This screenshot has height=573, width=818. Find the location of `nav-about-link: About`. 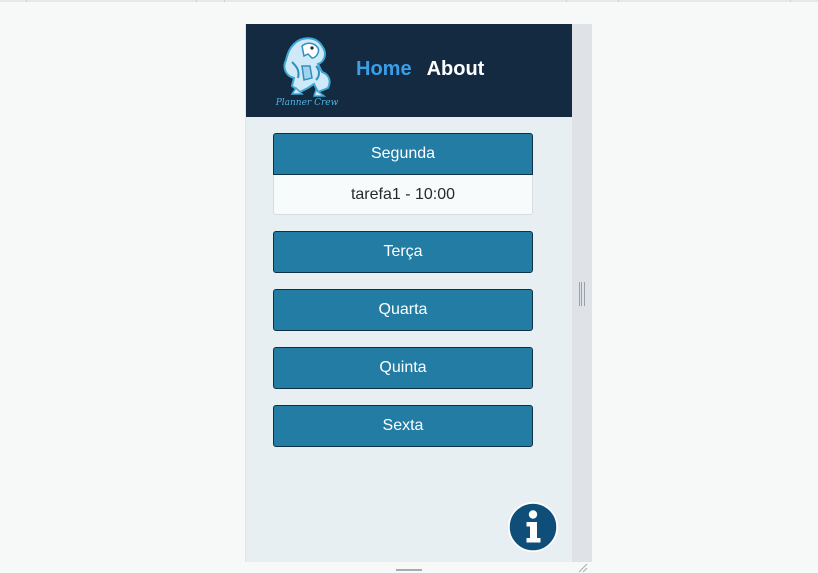

nav-about-link: About is located at coordinates (456, 69).